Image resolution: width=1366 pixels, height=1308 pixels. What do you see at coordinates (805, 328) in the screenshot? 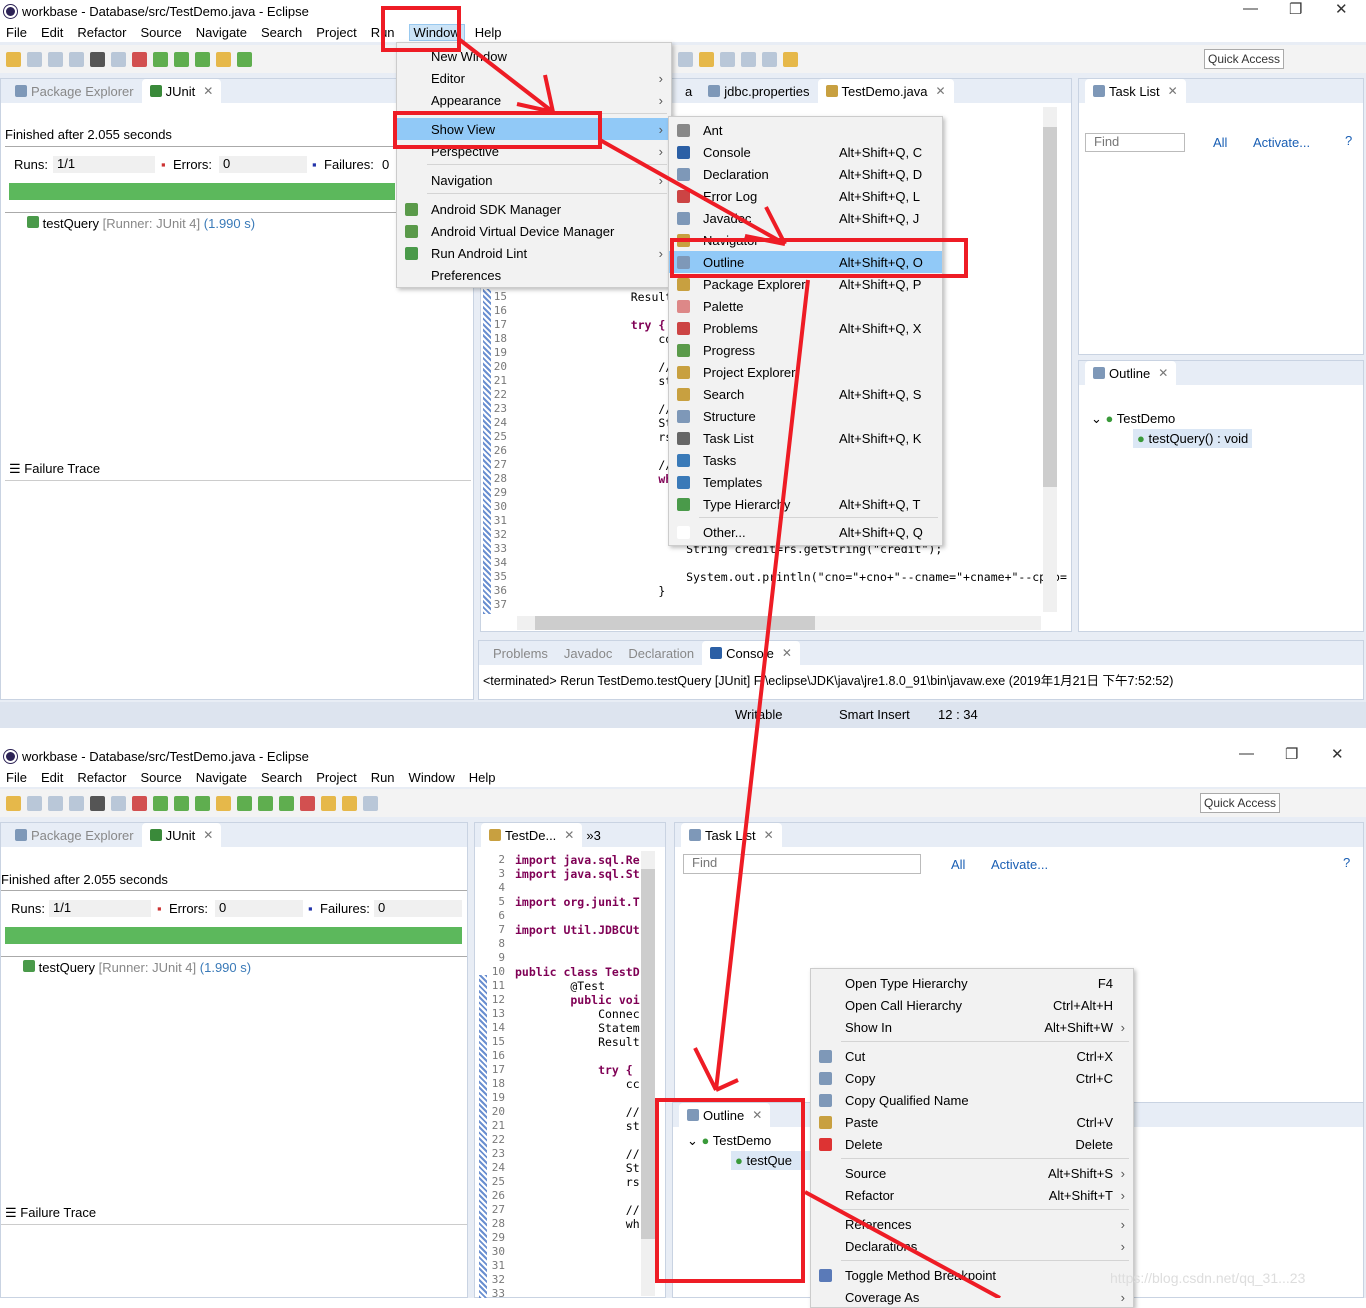
I see `view-item-problems: Problems Alt+Shift+Q, X` at bounding box center [805, 328].